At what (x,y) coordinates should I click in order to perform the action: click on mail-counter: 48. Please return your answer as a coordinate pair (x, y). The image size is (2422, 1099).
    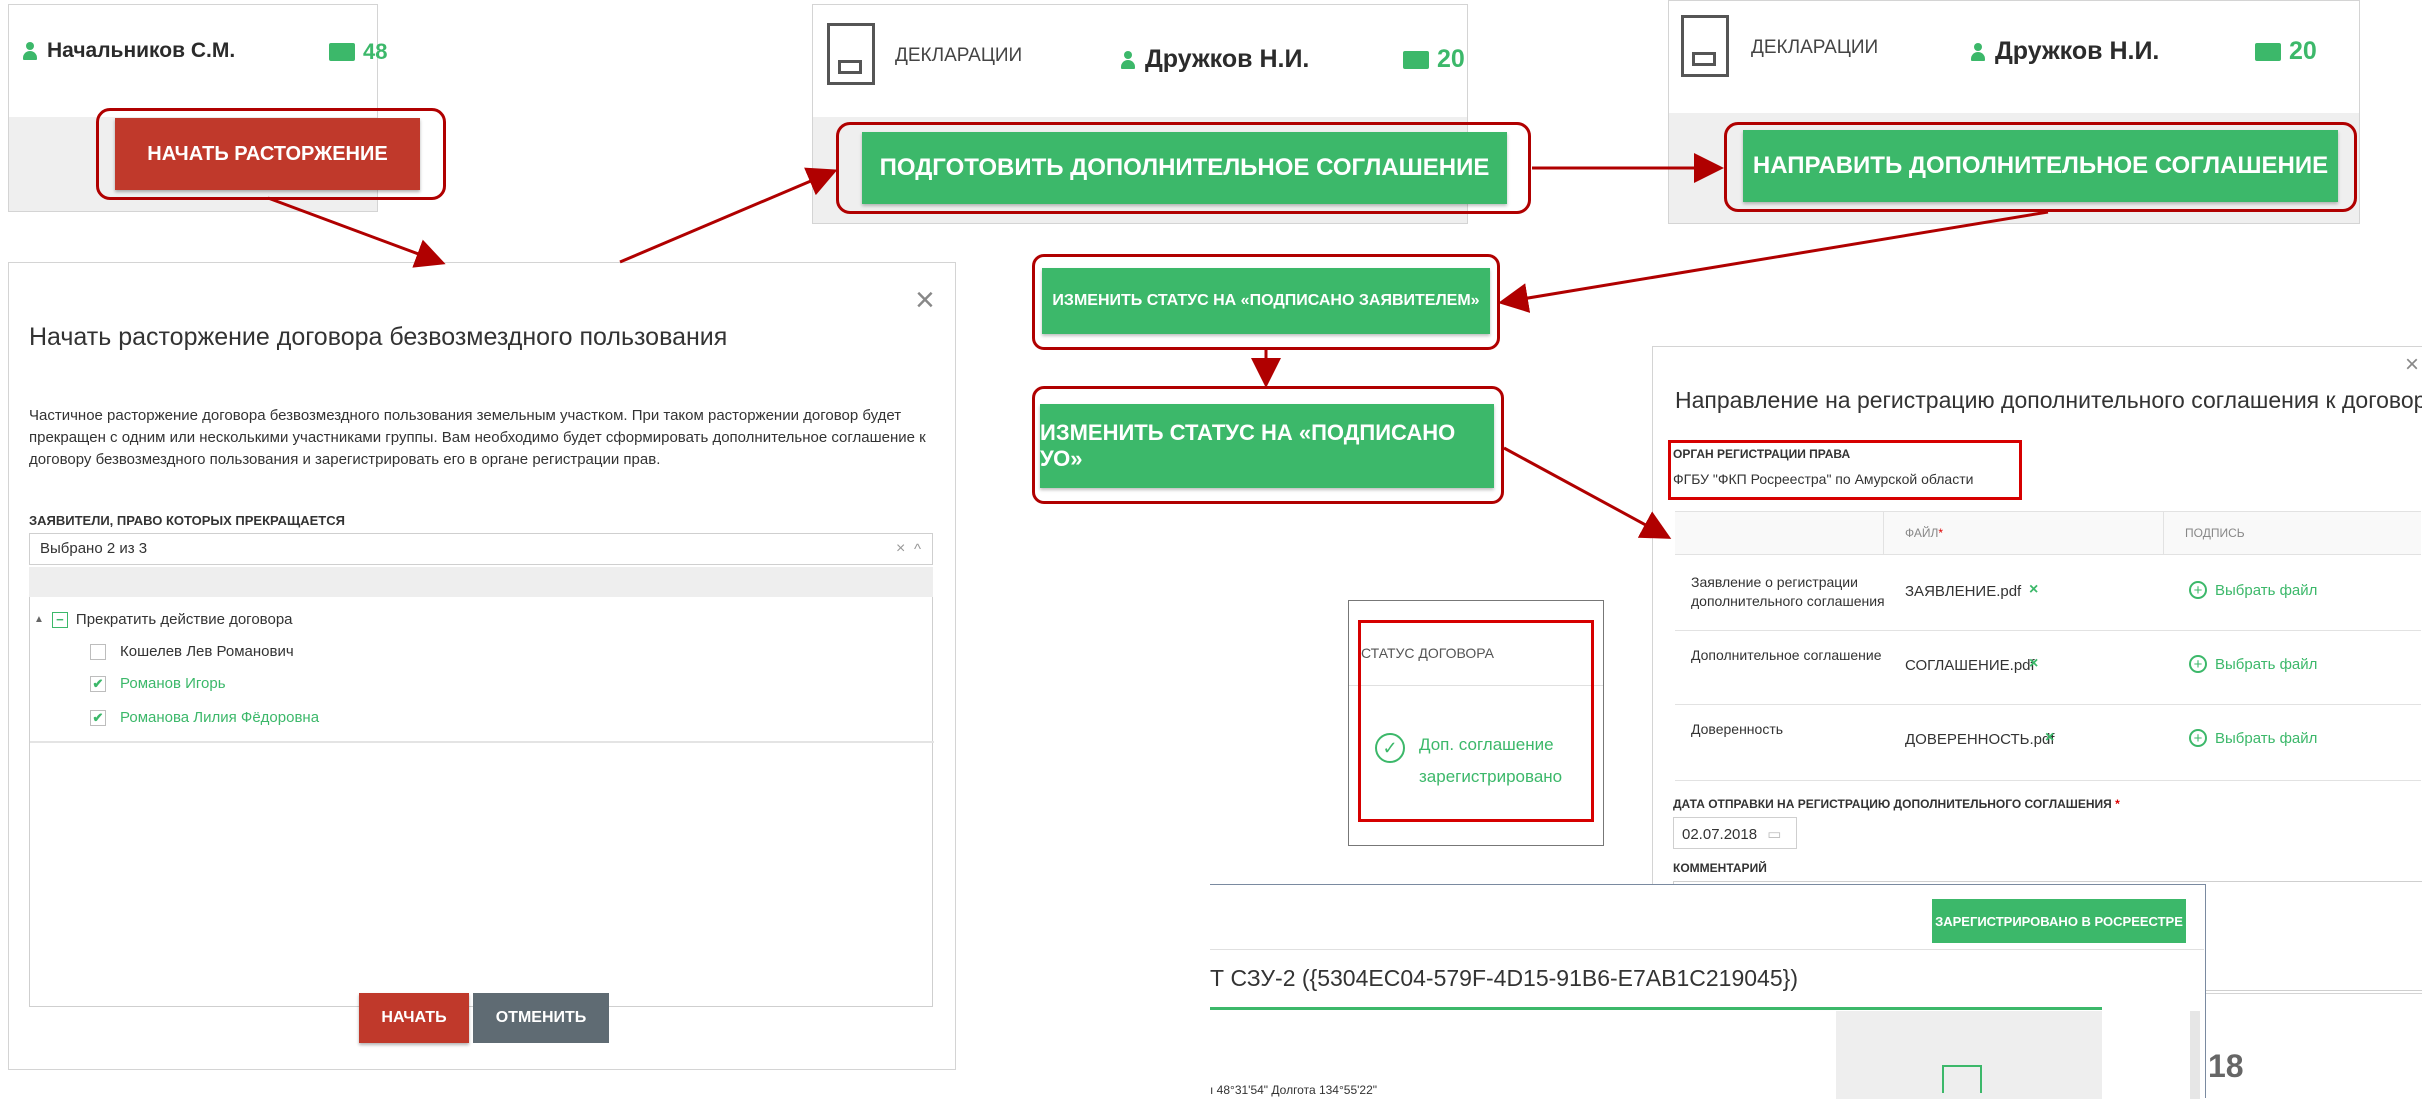
    Looking at the image, I should click on (358, 52).